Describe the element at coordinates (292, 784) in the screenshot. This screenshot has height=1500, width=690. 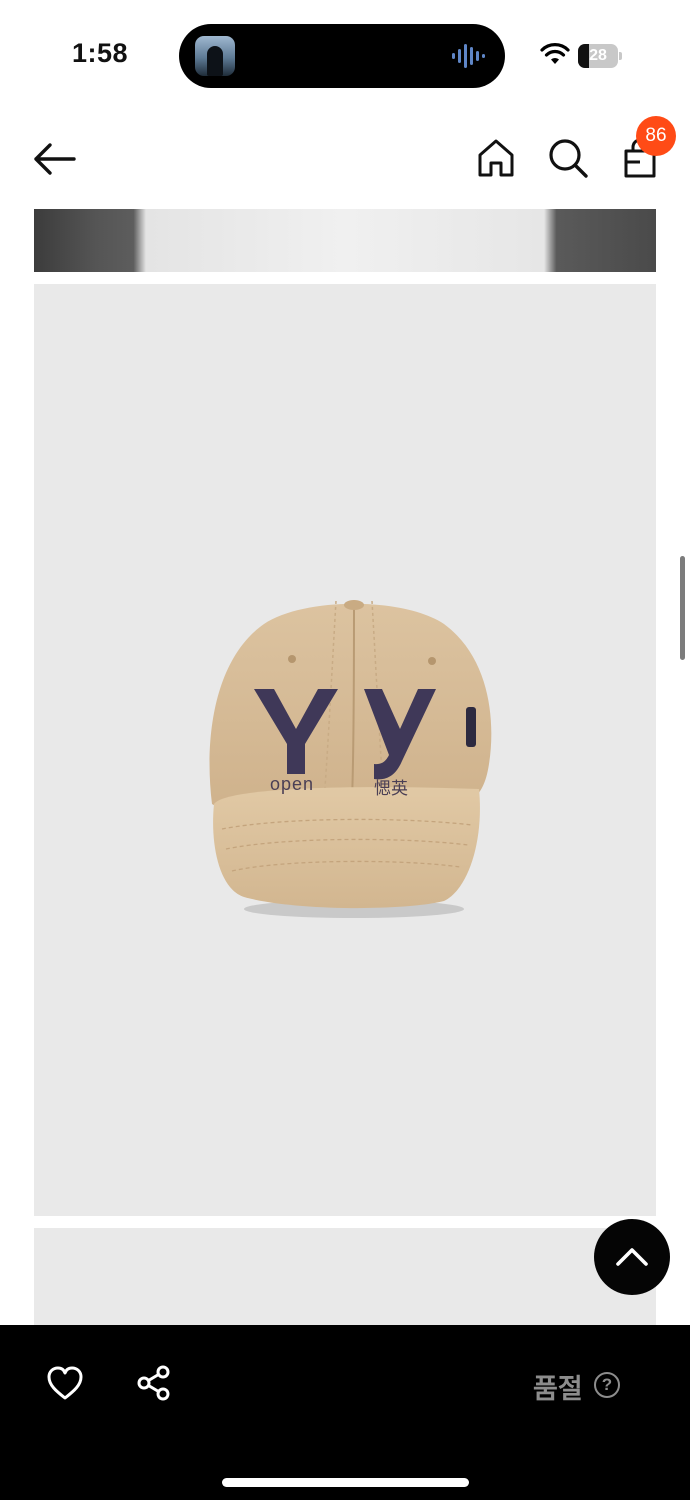
I see `cap-embroidery-left: open` at that location.